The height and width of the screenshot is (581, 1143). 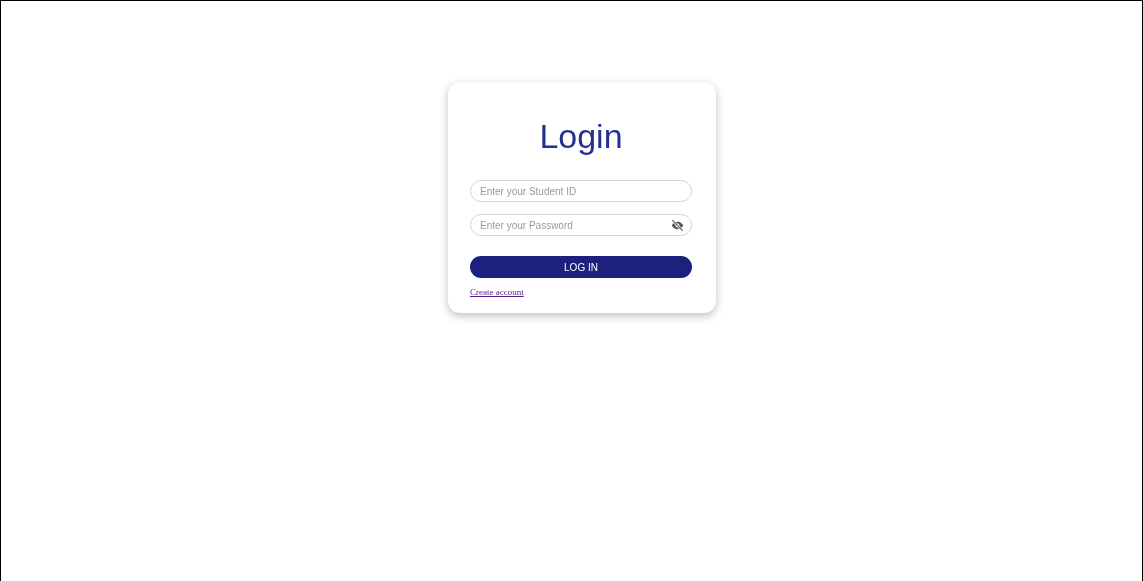 What do you see at coordinates (677, 225) in the screenshot?
I see `eye-slash-icon` at bounding box center [677, 225].